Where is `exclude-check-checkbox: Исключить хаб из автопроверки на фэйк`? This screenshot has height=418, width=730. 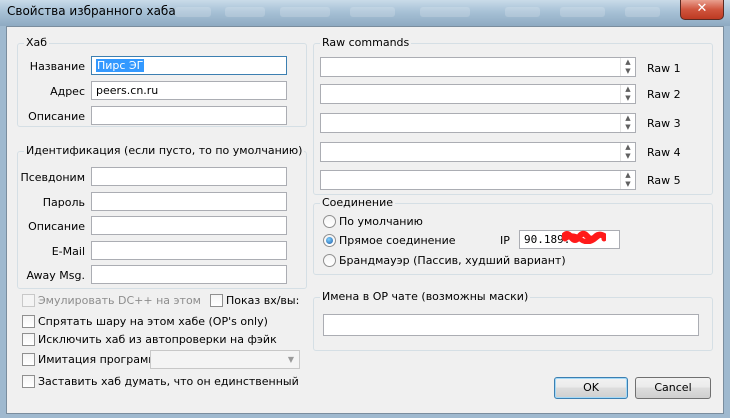
exclude-check-checkbox: Исключить хаб из автопроверки на фэйк is located at coordinates (162, 340).